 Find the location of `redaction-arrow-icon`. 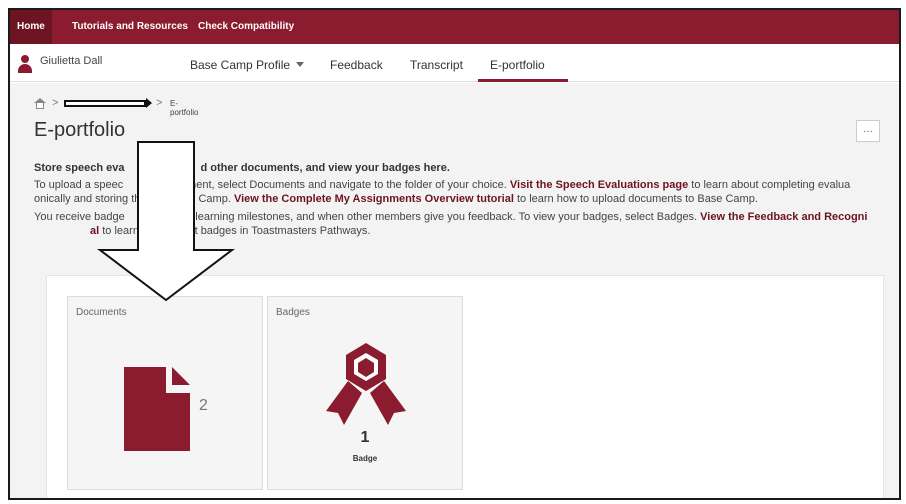

redaction-arrow-icon is located at coordinates (149, 103).